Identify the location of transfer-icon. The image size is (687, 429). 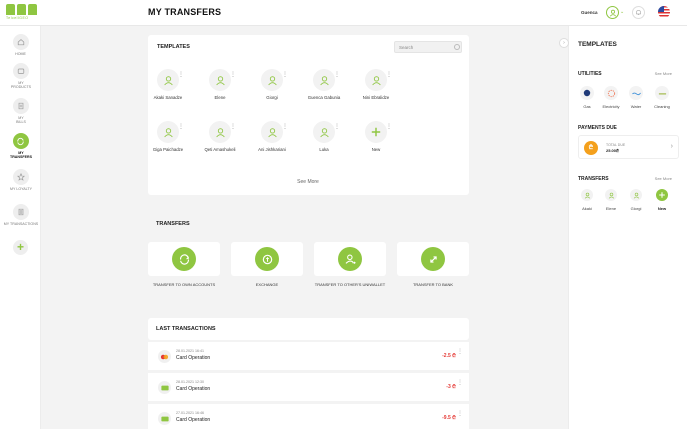
(184, 259).